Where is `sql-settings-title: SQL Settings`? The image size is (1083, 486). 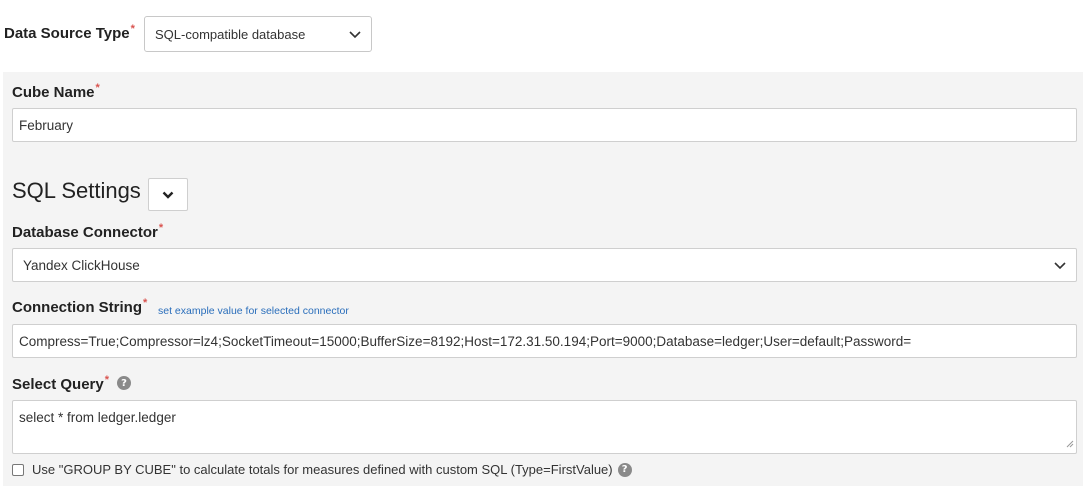 sql-settings-title: SQL Settings is located at coordinates (76, 190).